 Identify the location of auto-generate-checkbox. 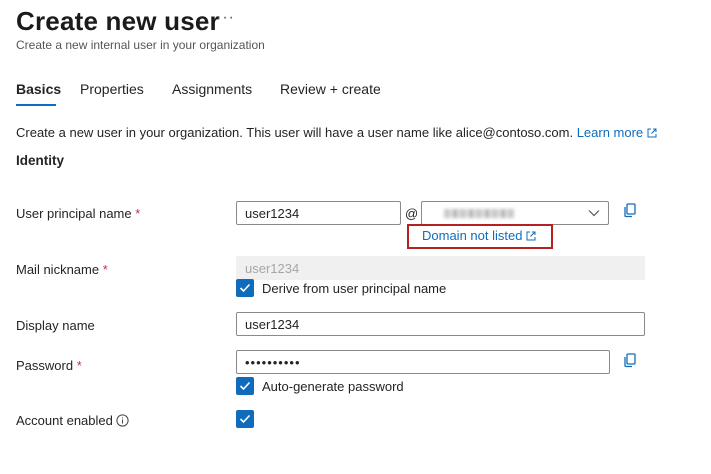
(245, 386).